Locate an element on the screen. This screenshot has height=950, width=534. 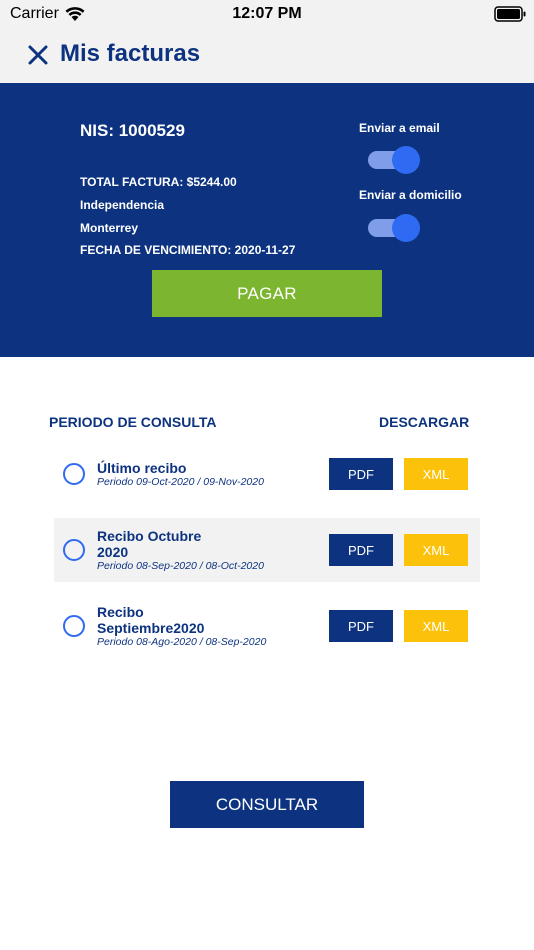
receipt-period: Periodo 08-Ago-2020 / 08-Sep-2020 is located at coordinates (182, 642).